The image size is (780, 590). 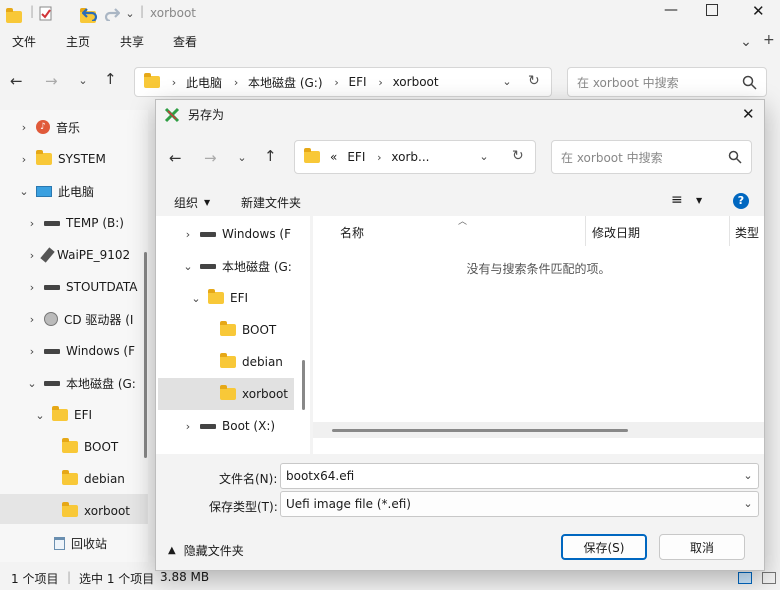 I want to click on tree-item-local-disk-g: ⌄ 本地磁盘 (G:, so click(x=236, y=266).